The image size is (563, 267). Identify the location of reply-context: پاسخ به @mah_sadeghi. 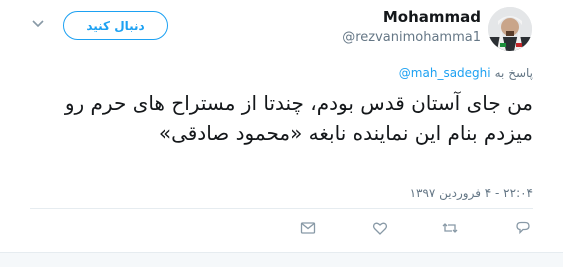
(466, 73).